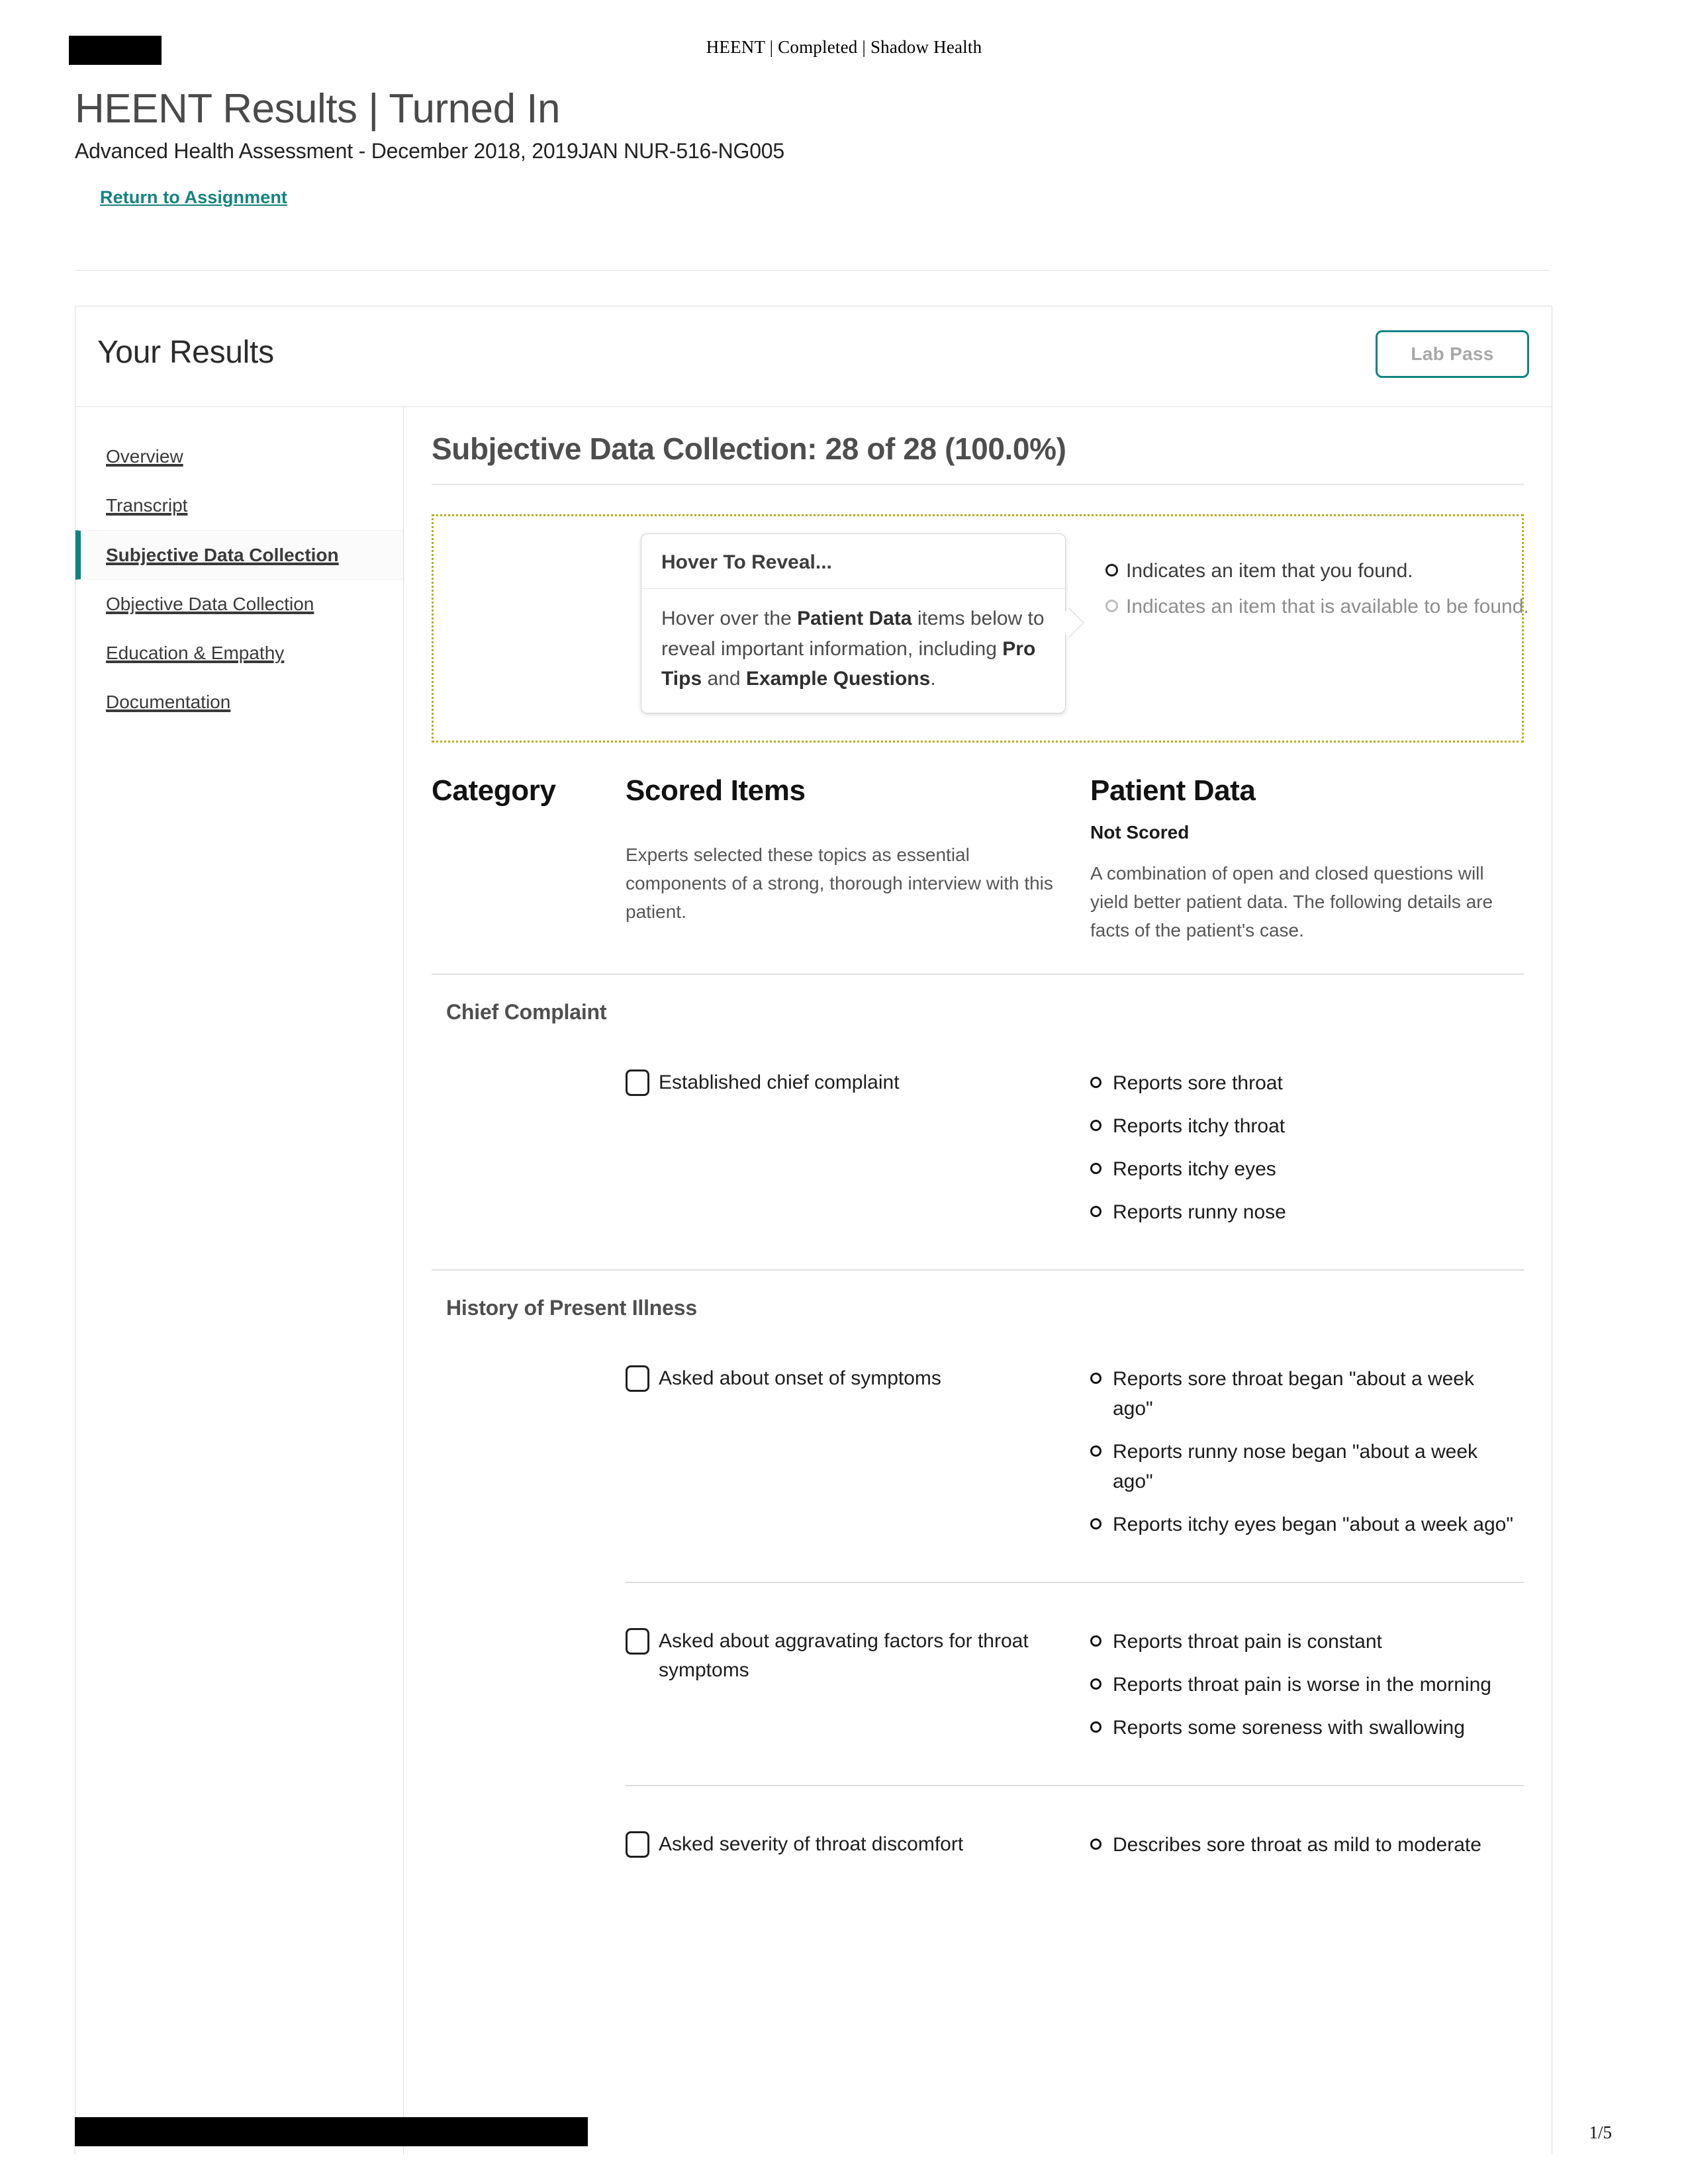 The height and width of the screenshot is (2184, 1688). I want to click on not-scored-label: Not Scored, so click(1140, 832).